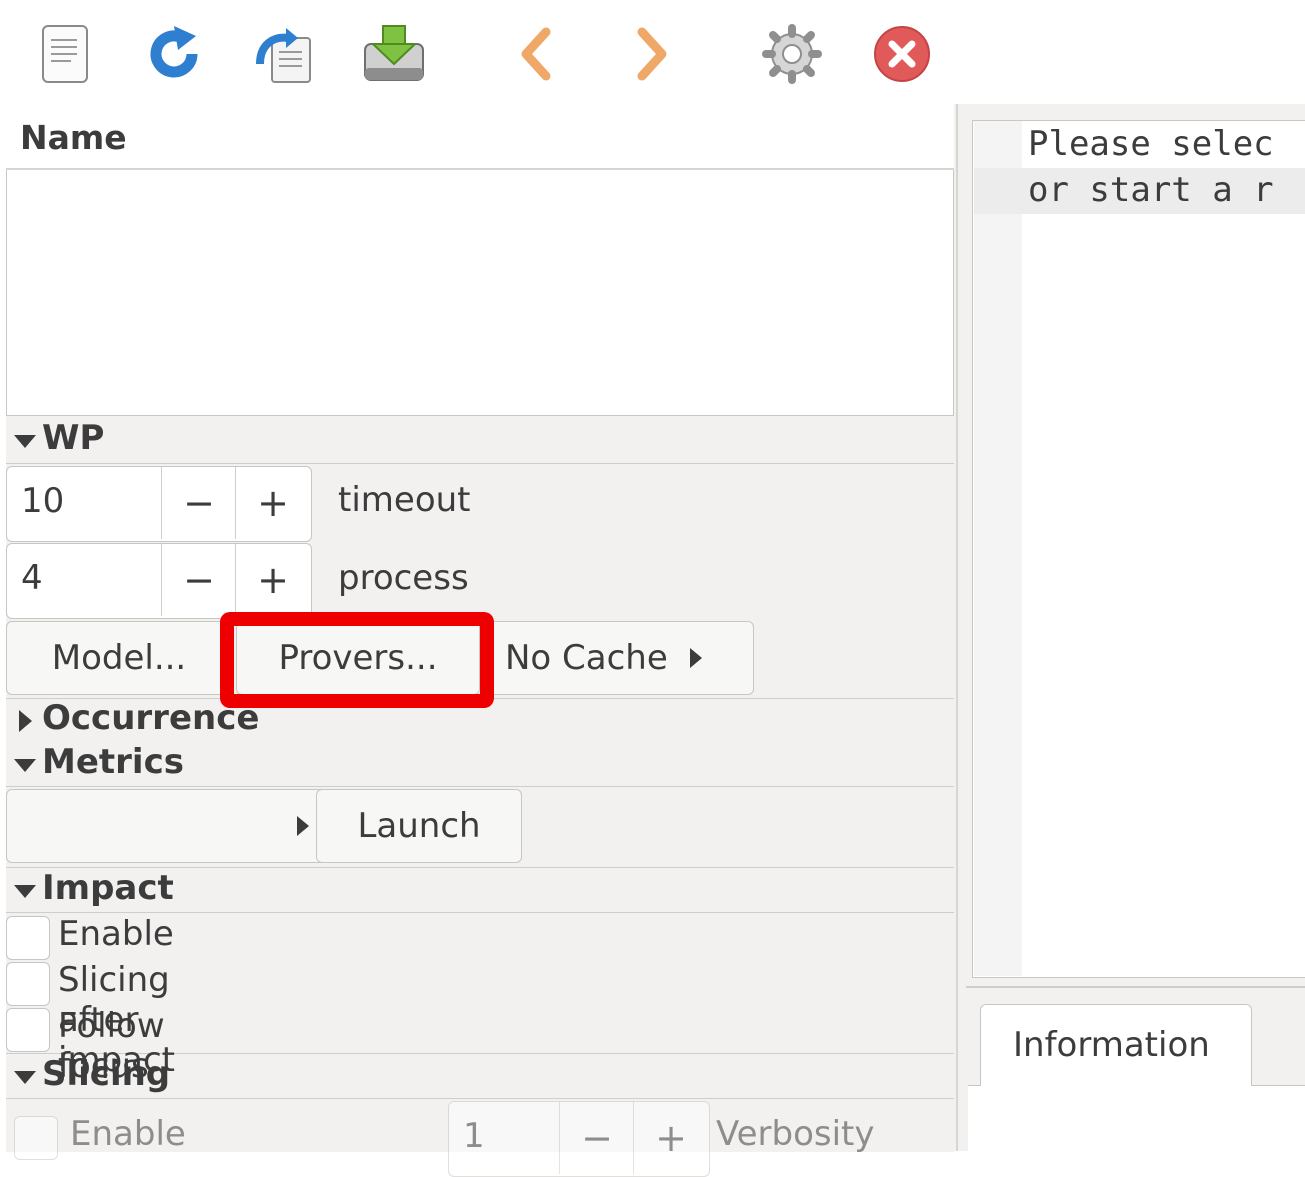 The height and width of the screenshot is (1177, 1305). I want to click on refresh-icon, so click(174, 52).